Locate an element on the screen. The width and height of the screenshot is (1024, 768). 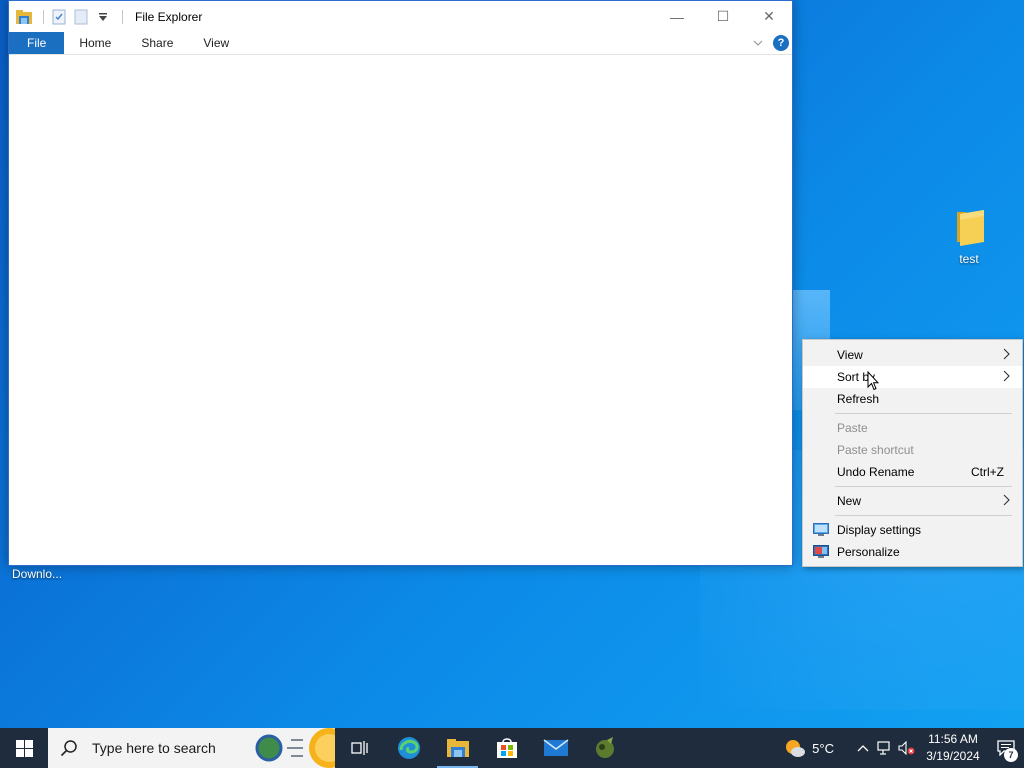
taskbar-app-gimp is located at coordinates (604, 748).